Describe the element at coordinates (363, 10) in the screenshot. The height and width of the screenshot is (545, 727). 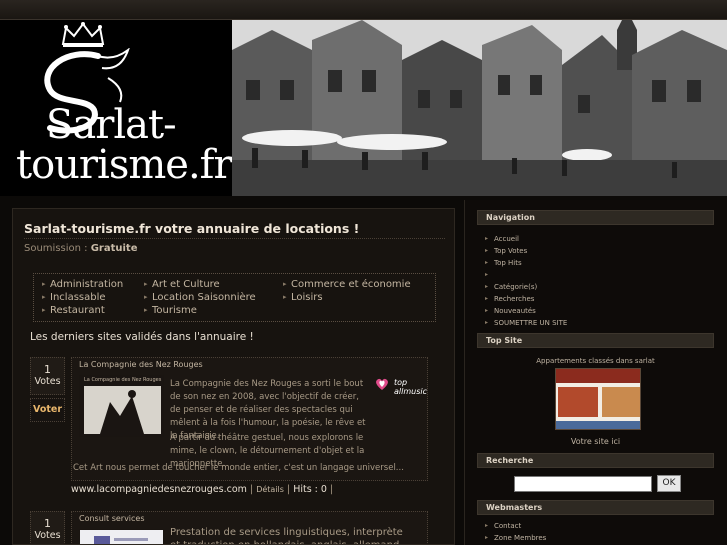
I see `top-bar` at that location.